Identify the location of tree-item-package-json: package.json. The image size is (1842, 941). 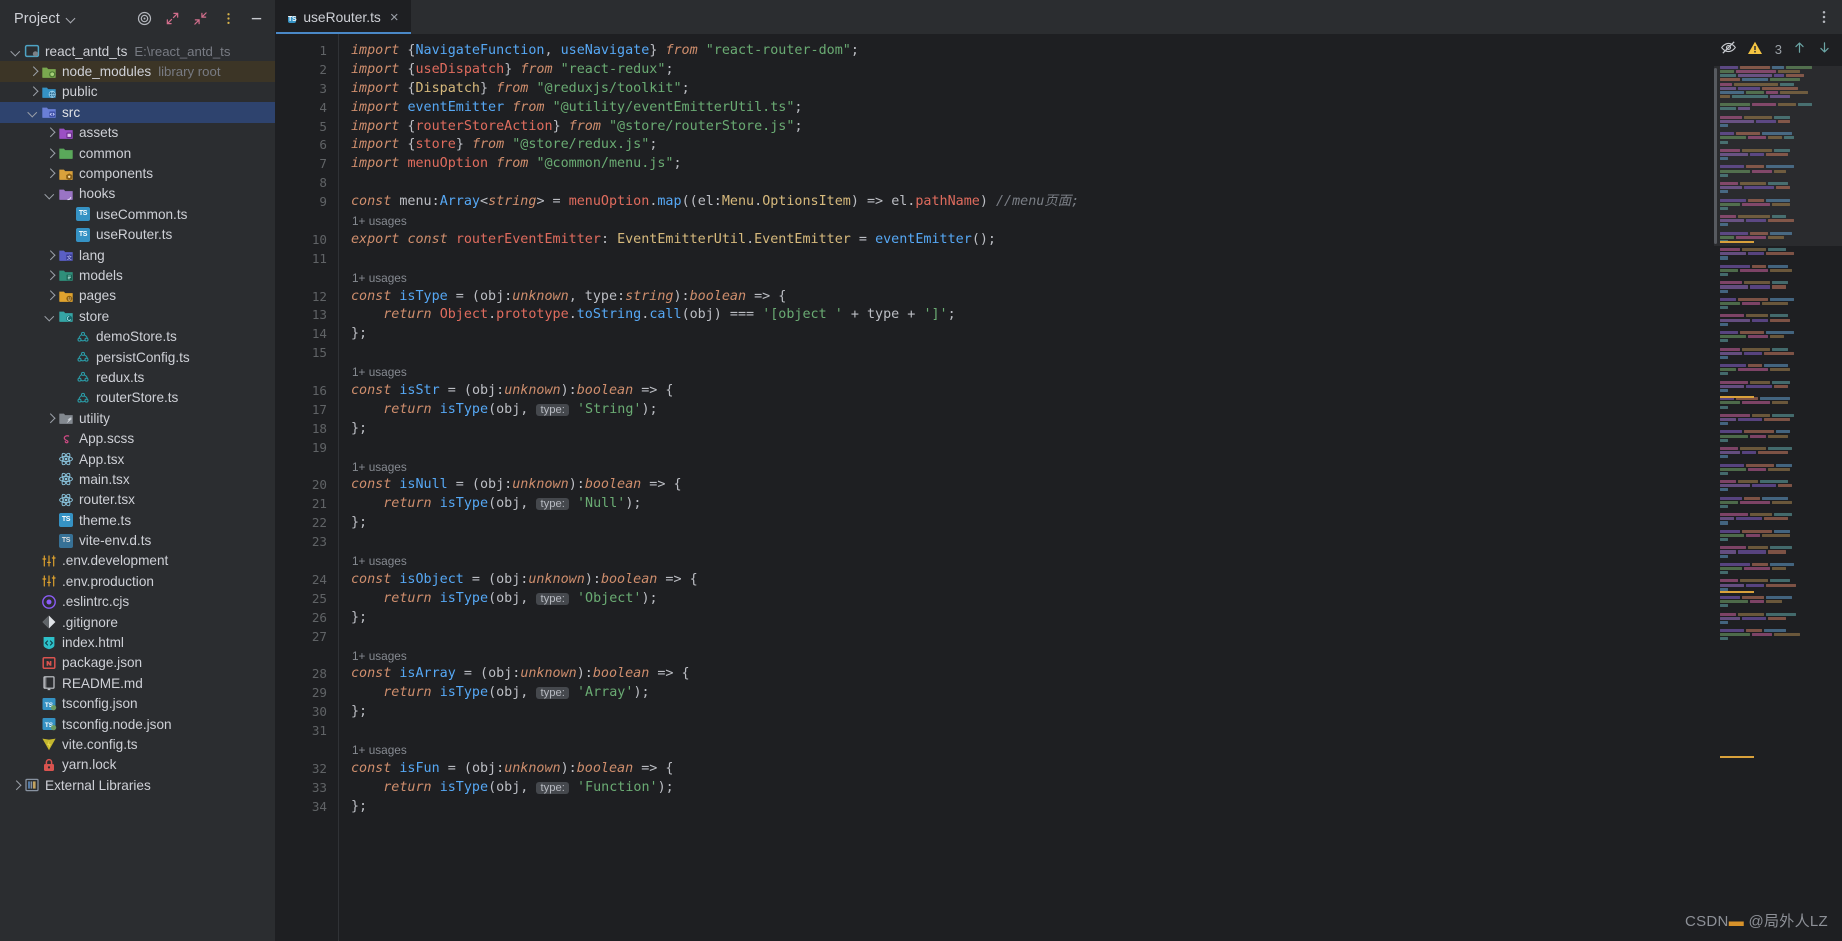
(137, 663).